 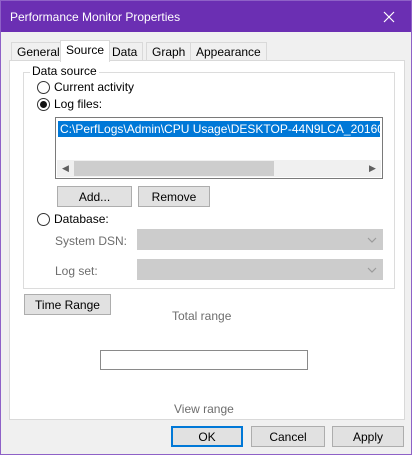 I want to click on view-range-label: View range, so click(x=204, y=409).